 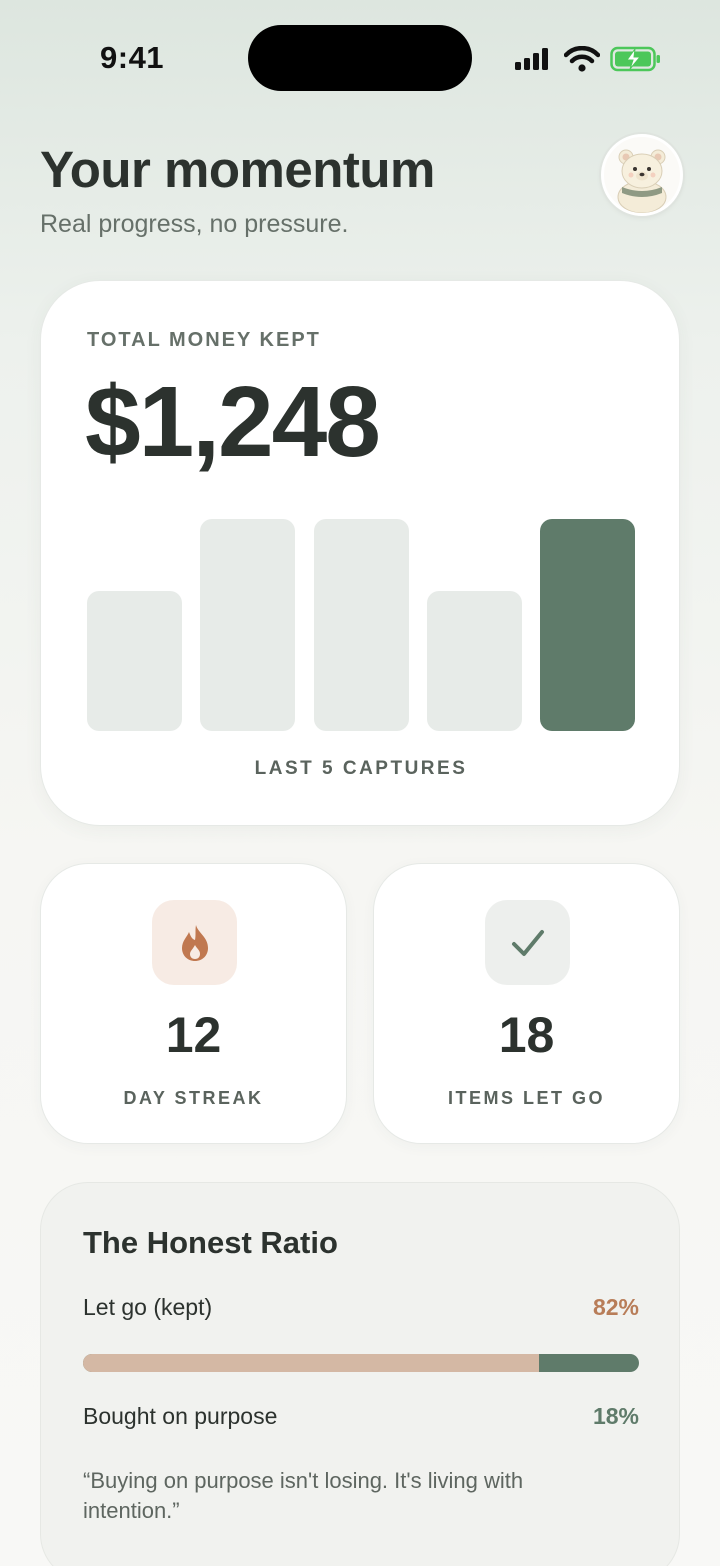 I want to click on captures-bar-chart, so click(x=361, y=625).